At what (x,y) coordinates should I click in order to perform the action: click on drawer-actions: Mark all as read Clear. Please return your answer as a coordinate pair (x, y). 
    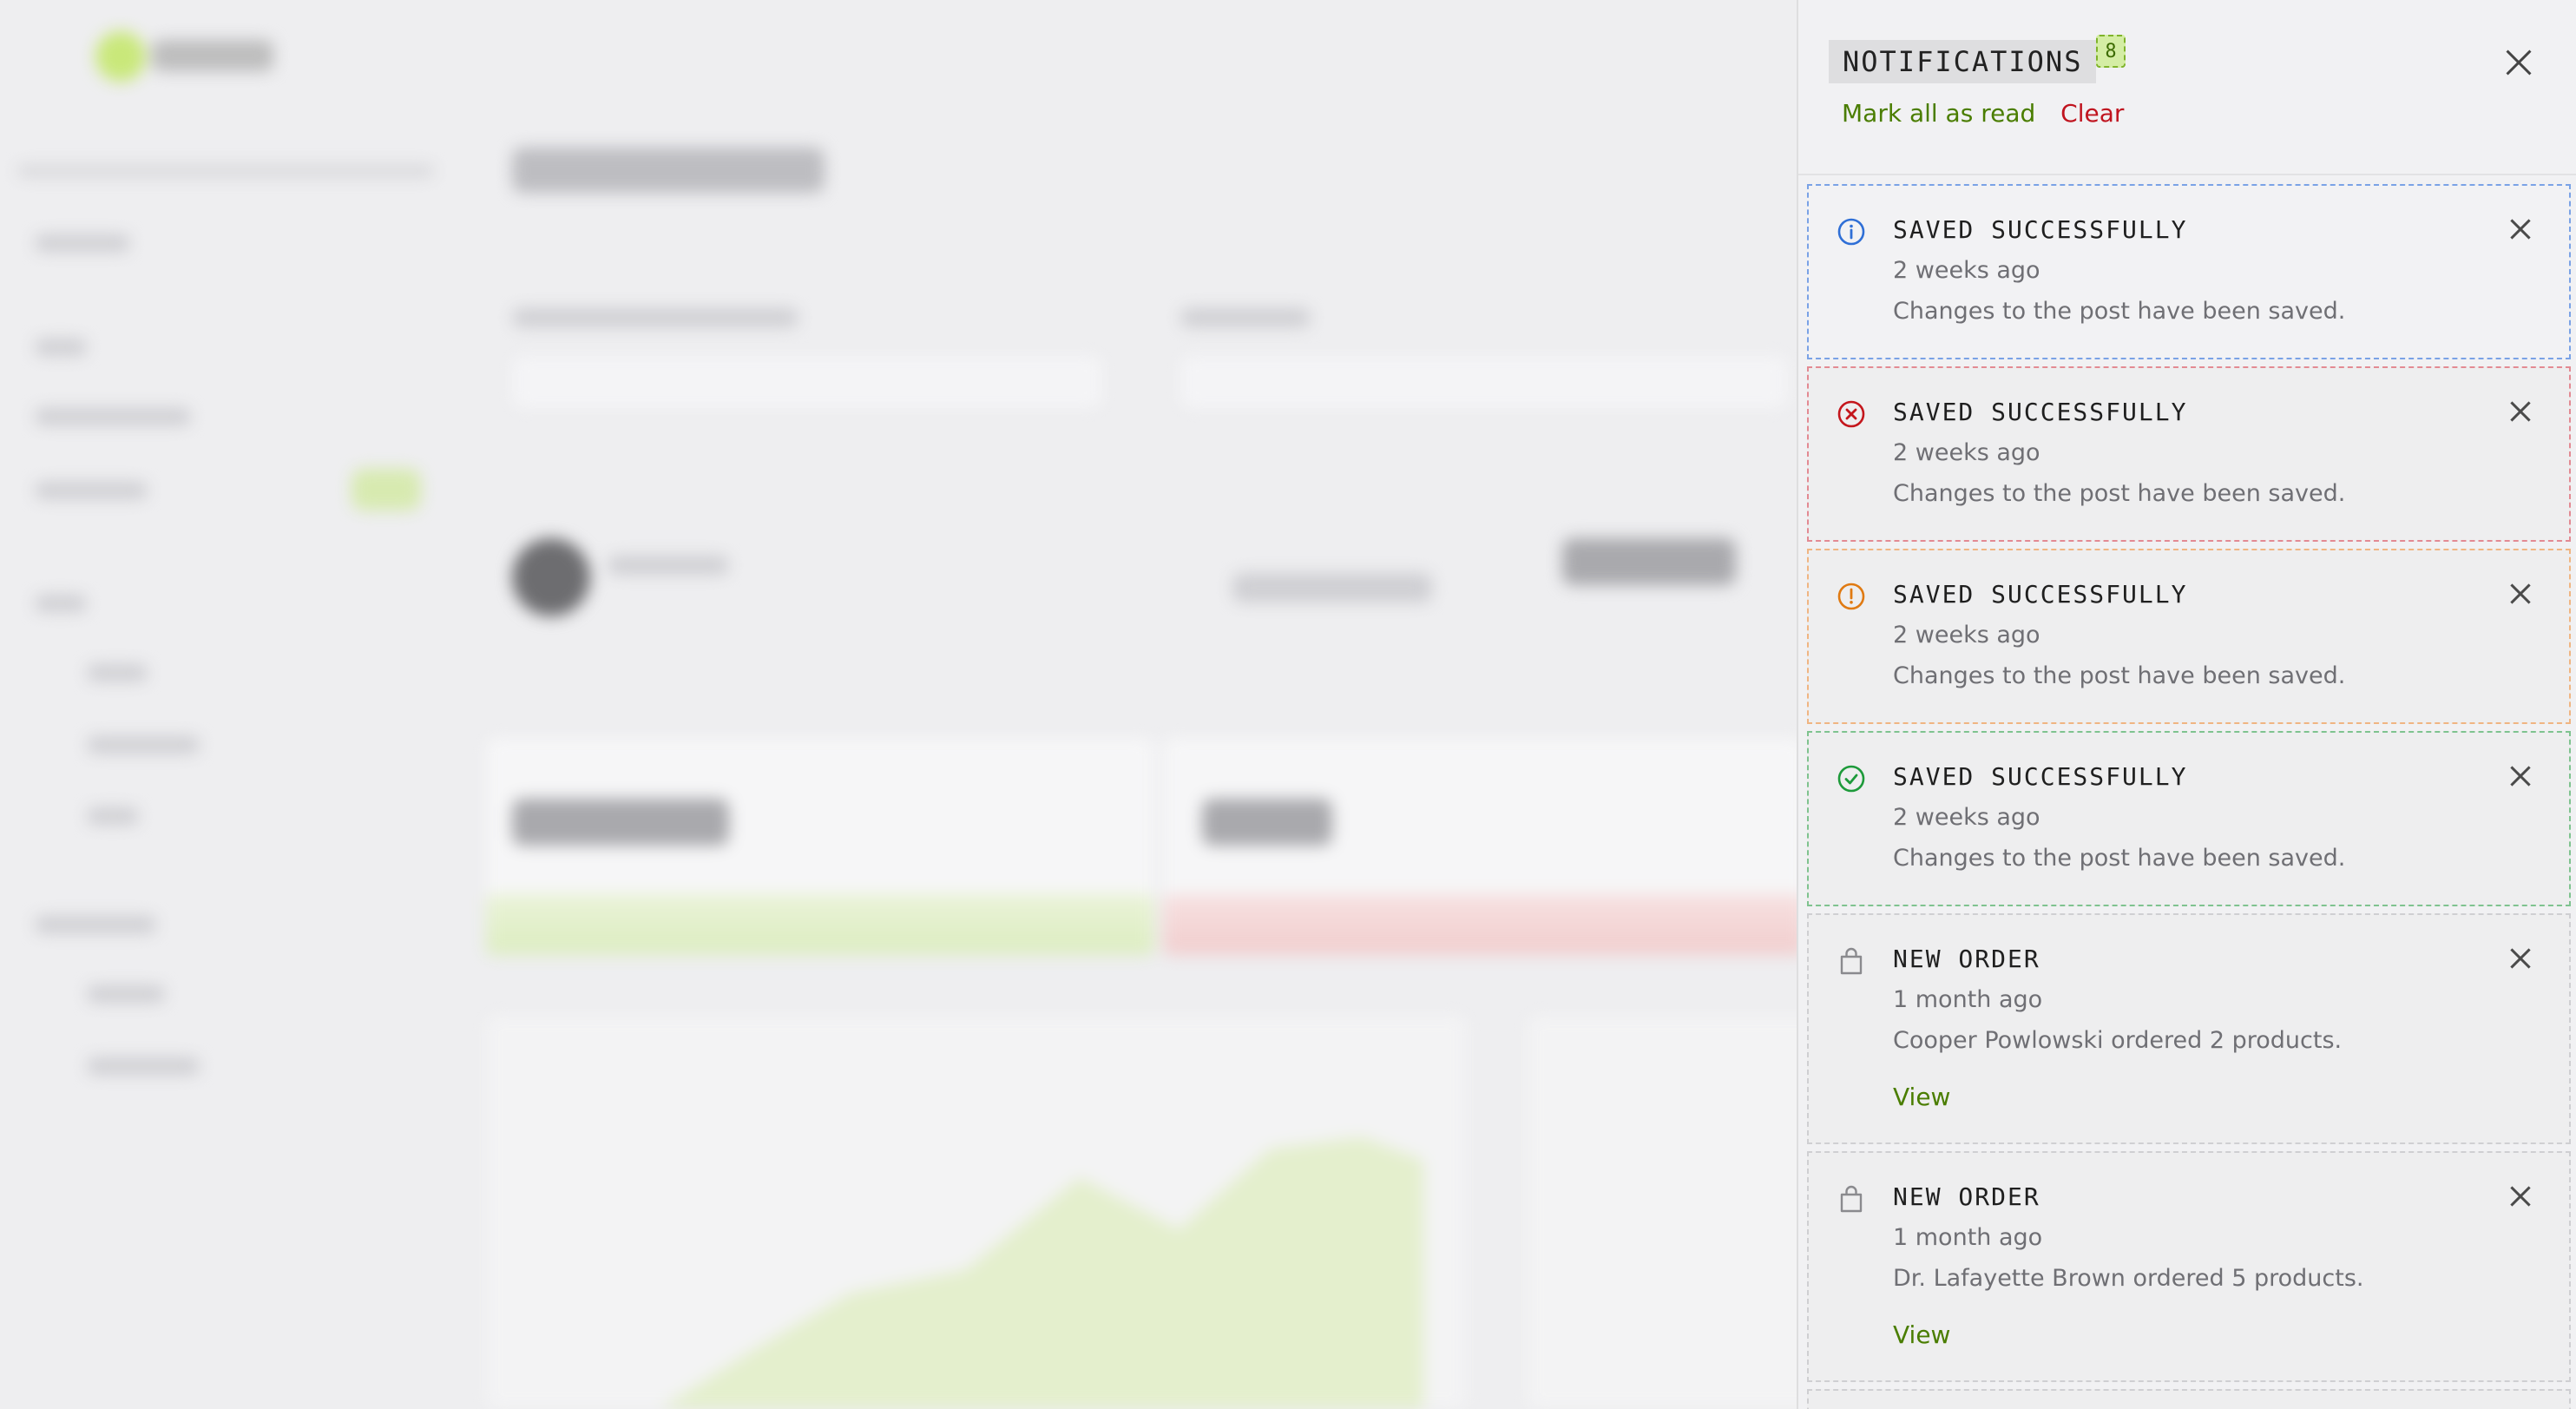
    Looking at the image, I should click on (1983, 113).